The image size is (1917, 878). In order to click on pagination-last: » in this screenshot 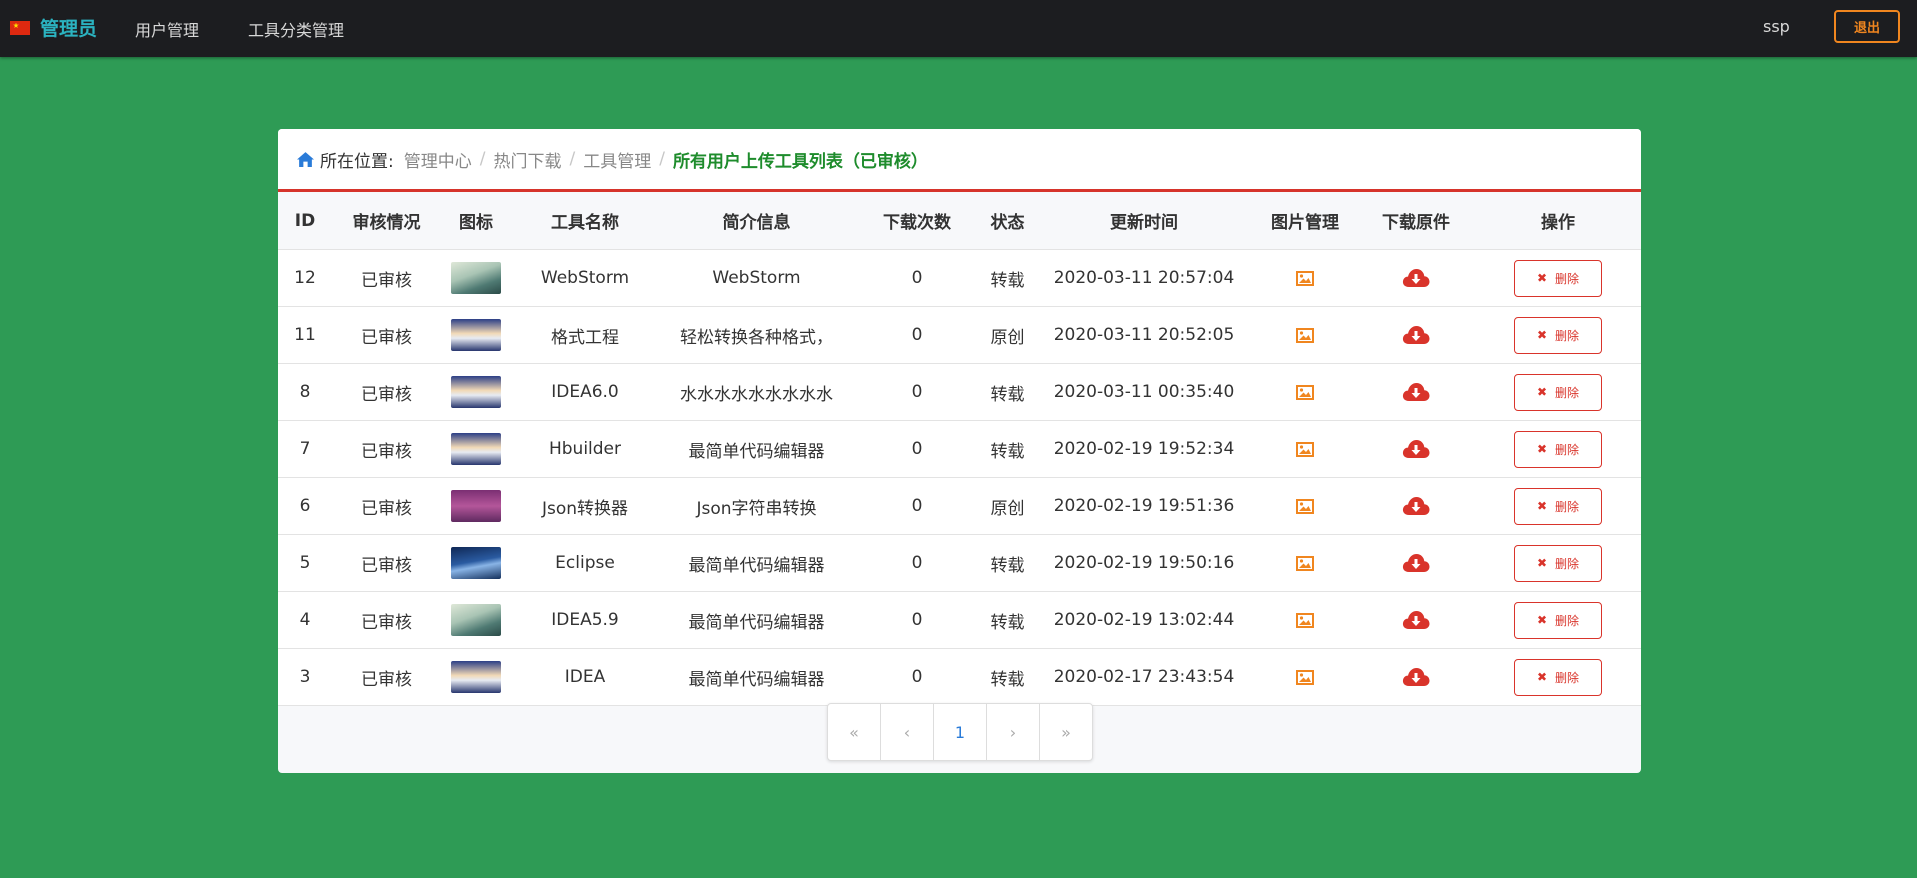, I will do `click(1066, 732)`.